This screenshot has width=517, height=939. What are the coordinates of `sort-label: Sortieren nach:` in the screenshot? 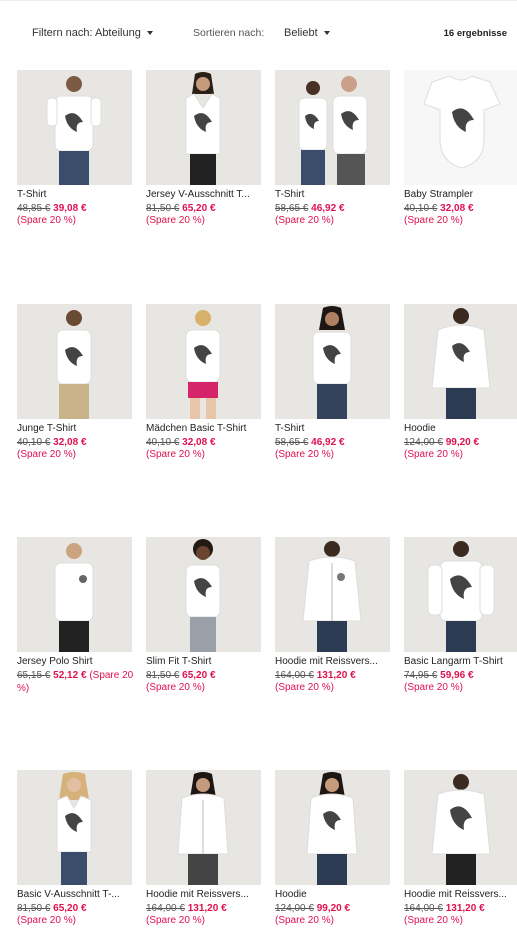 It's located at (229, 33).